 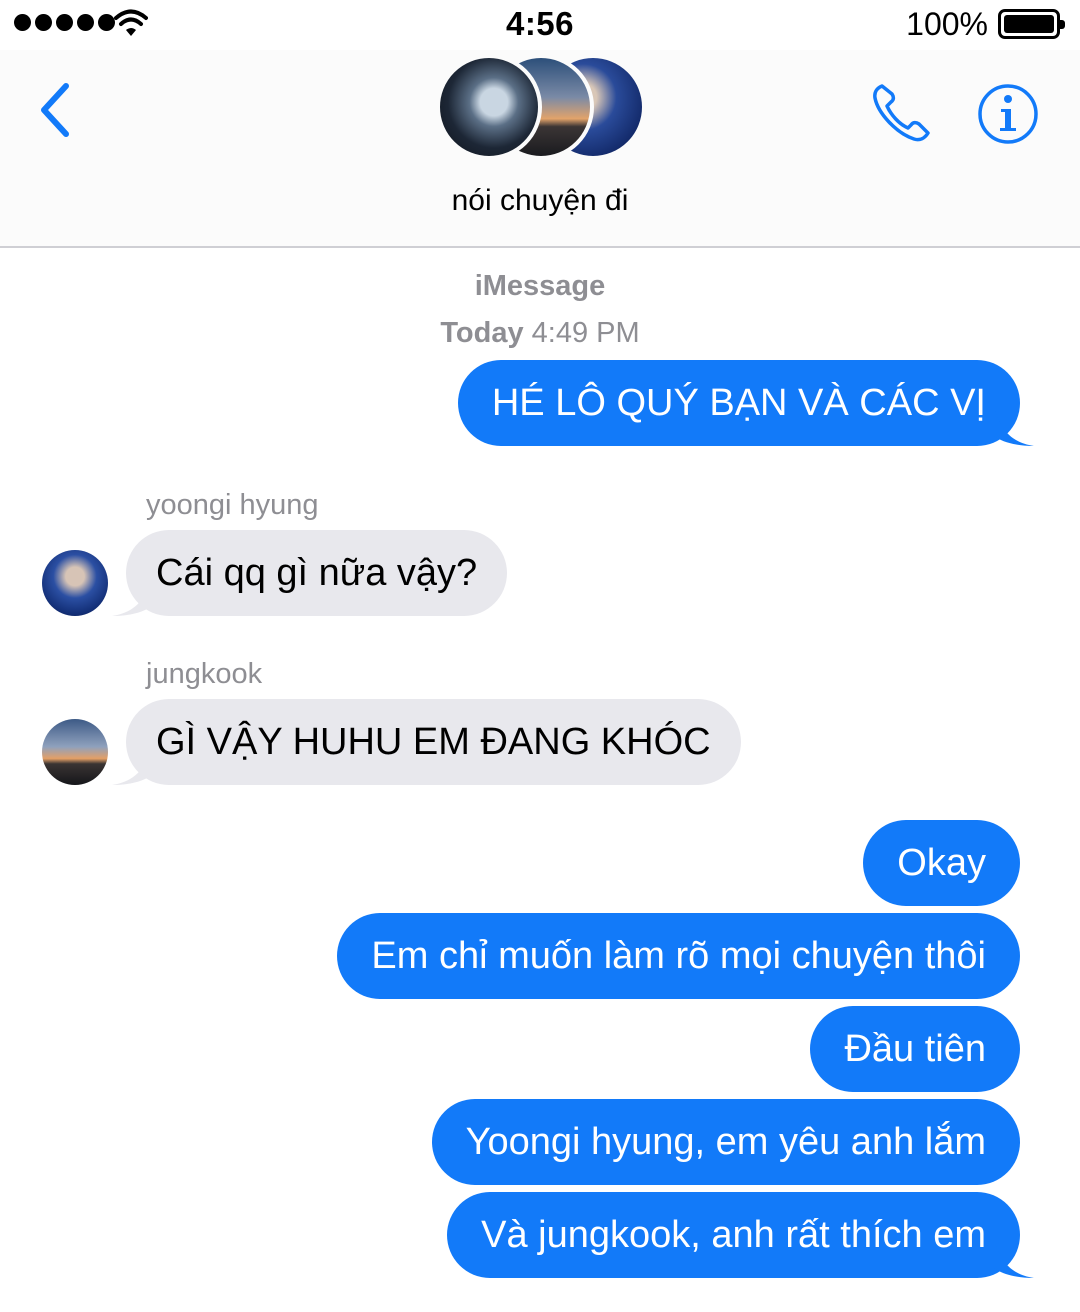 I want to click on group-name: nói chuyện đi, so click(x=540, y=201).